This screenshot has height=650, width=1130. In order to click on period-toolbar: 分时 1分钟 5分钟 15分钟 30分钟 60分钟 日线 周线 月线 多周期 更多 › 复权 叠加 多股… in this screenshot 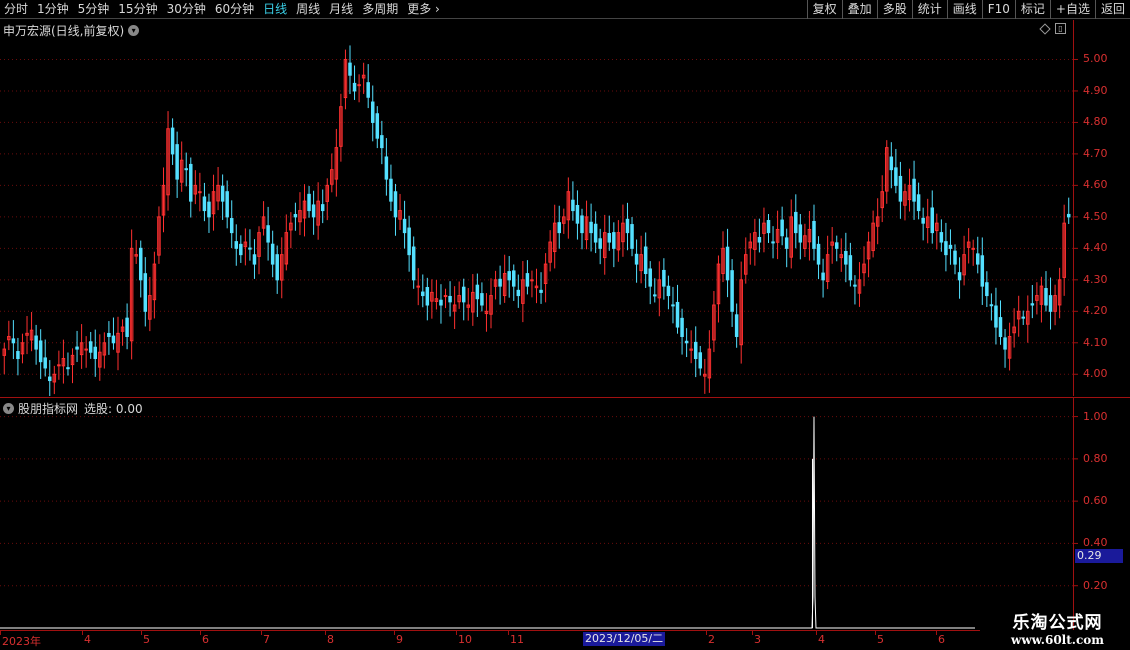, I will do `click(565, 9)`.